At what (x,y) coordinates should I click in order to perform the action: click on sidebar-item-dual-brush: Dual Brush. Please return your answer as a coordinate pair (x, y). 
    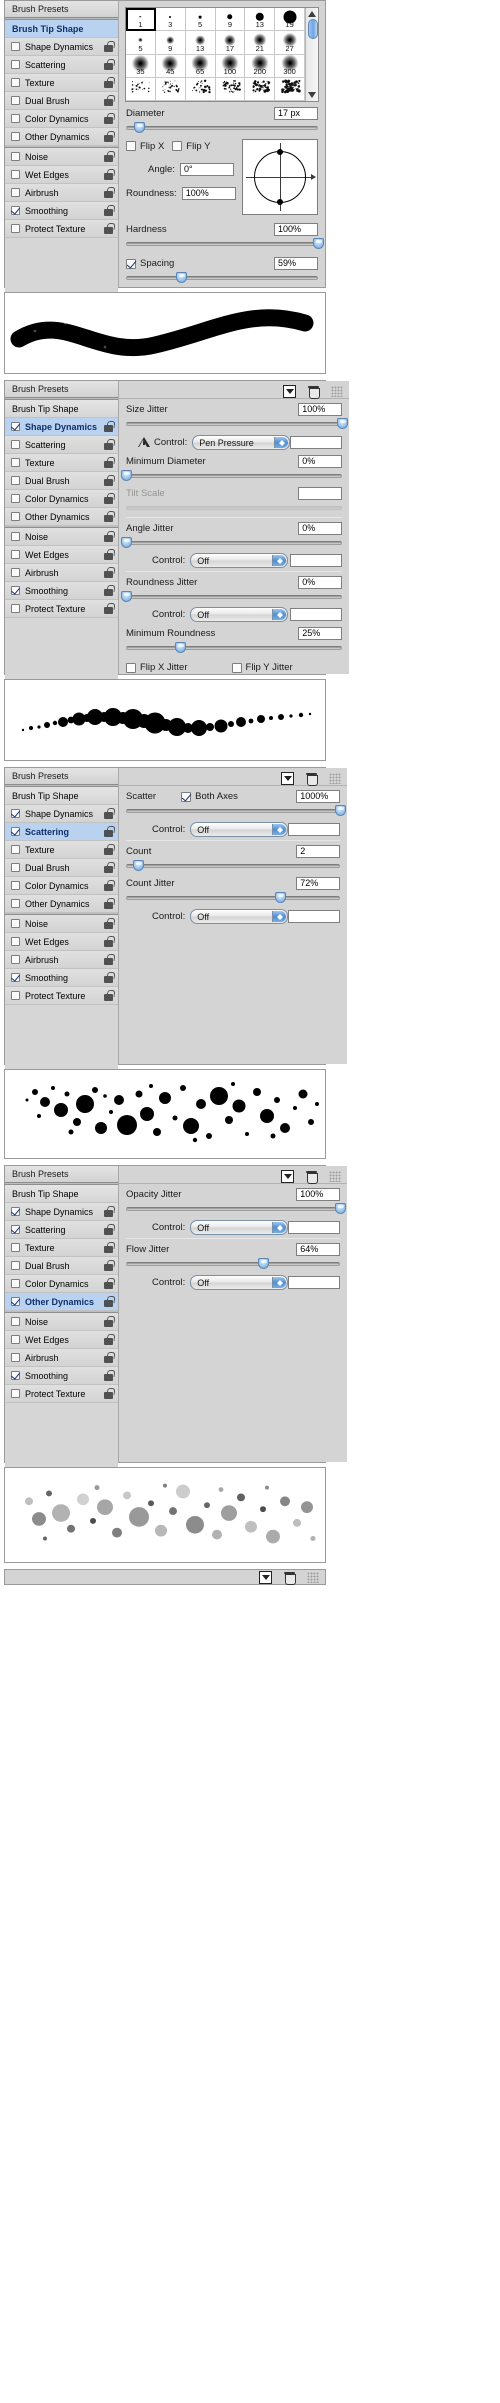
    Looking at the image, I should click on (61, 481).